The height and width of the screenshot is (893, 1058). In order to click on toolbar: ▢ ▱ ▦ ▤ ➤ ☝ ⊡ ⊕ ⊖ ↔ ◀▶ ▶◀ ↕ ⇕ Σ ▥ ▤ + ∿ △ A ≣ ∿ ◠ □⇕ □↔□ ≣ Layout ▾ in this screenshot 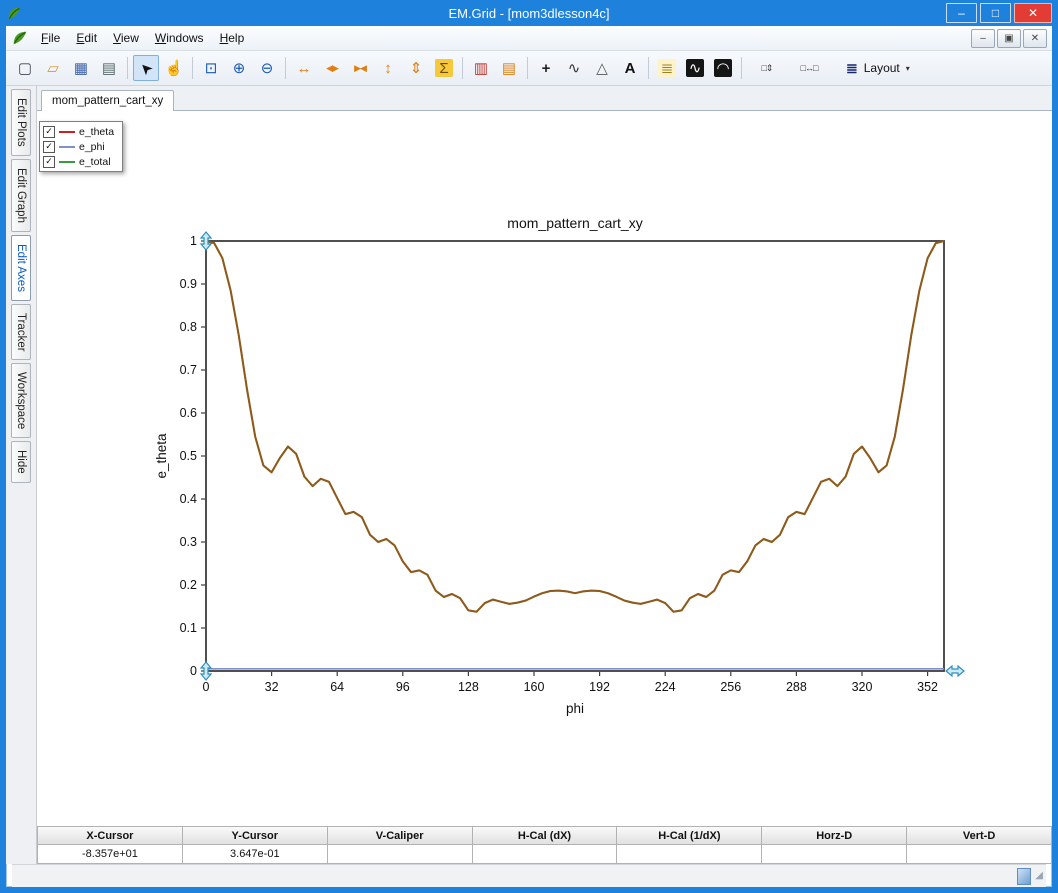, I will do `click(529, 68)`.